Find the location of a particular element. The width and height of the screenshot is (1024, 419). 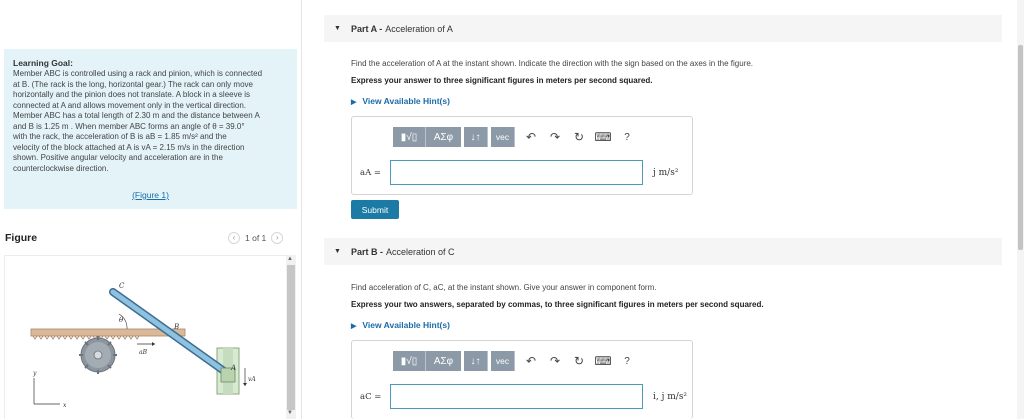

figure-image: C B A θ aB vA y x is located at coordinates (150, 337).